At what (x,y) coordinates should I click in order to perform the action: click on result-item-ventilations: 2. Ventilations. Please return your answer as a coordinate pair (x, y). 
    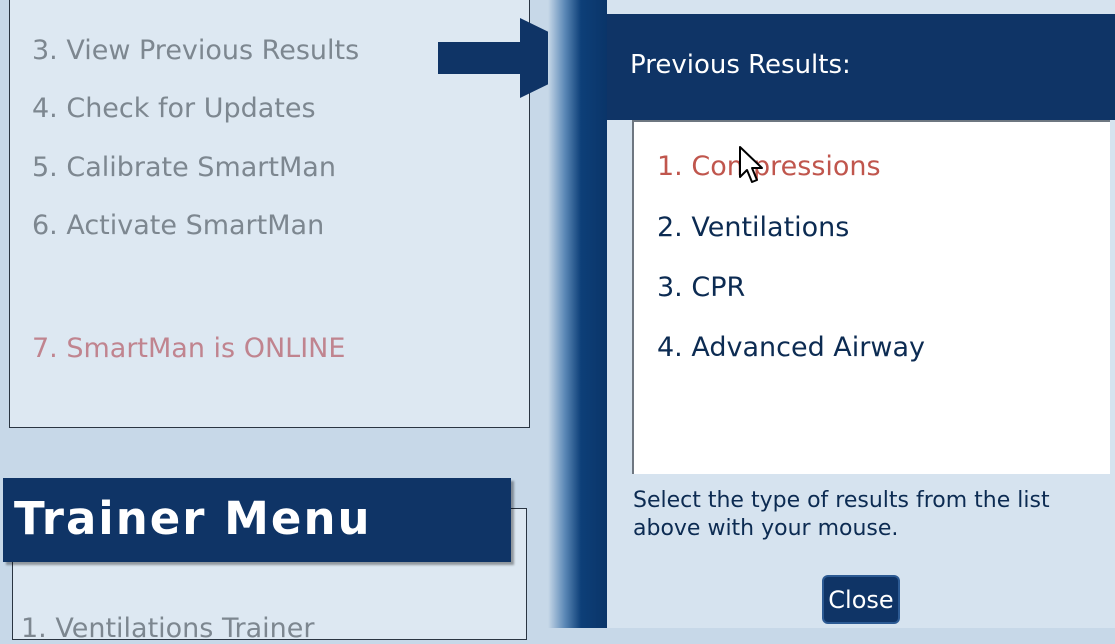
    Looking at the image, I should click on (753, 227).